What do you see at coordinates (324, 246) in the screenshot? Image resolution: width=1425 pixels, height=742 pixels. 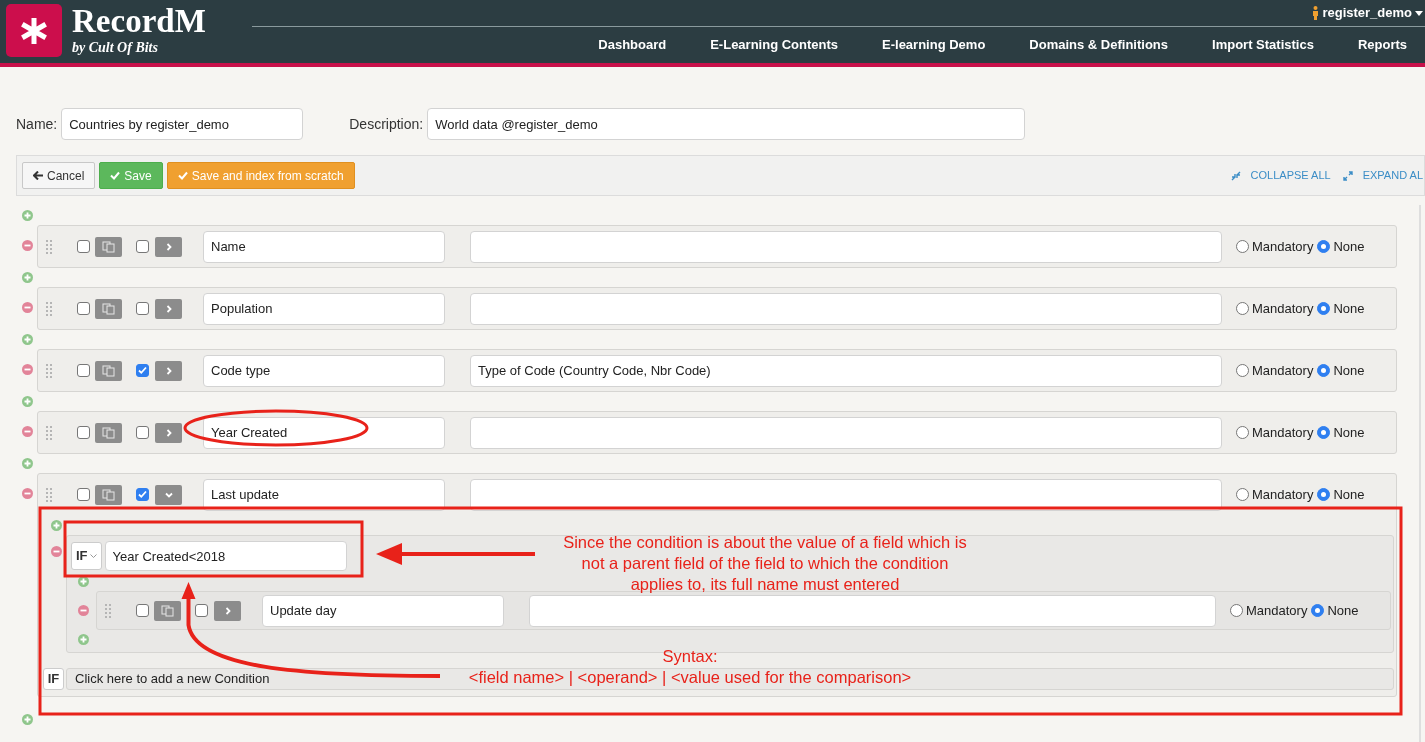 I see `field-name-input: Name` at bounding box center [324, 246].